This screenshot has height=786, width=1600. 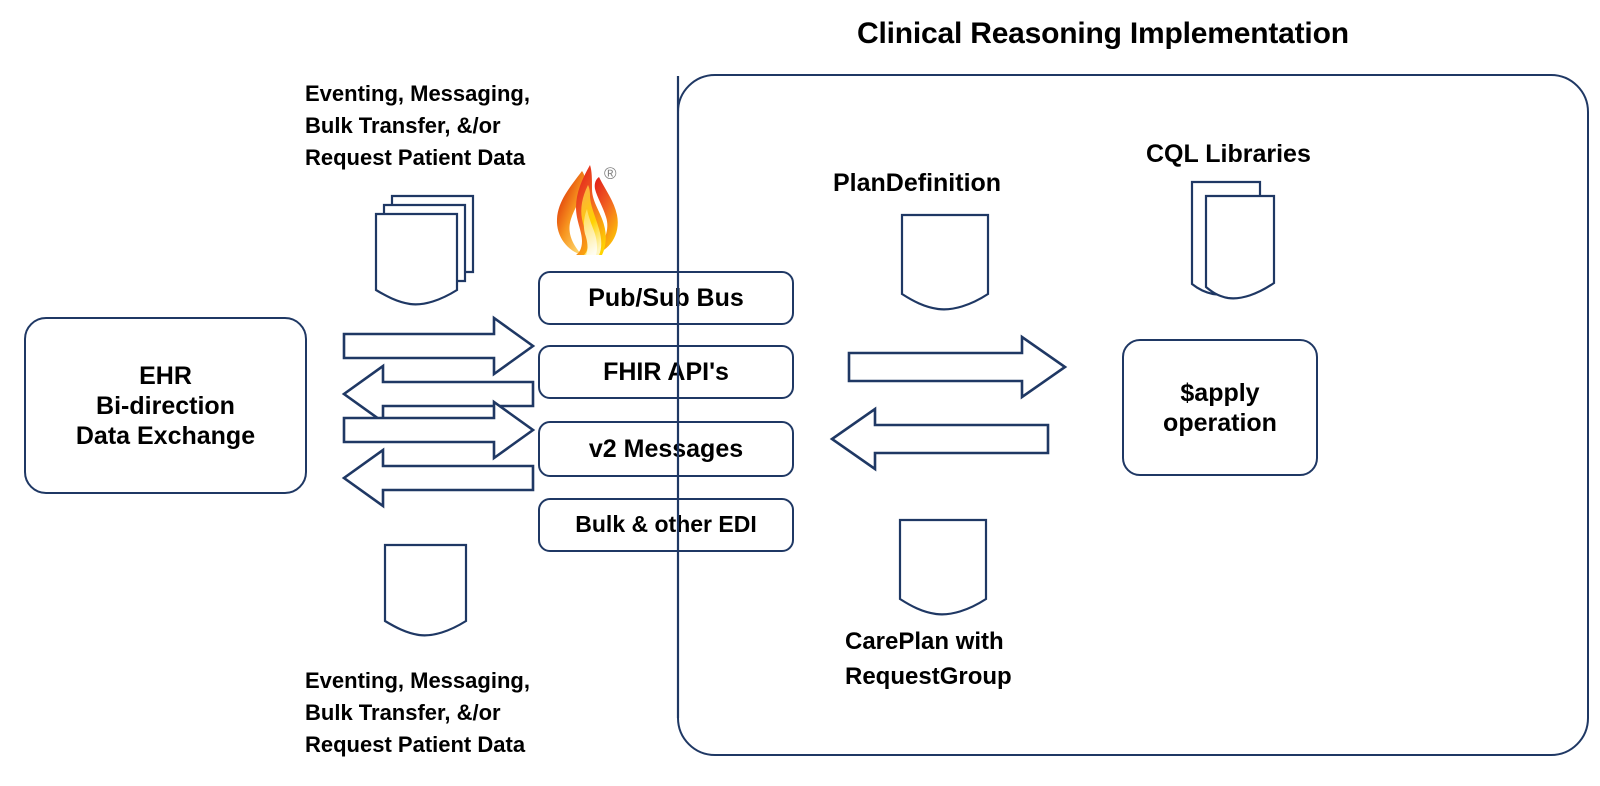 I want to click on apply-operation-label: $apply operation, so click(x=1220, y=407).